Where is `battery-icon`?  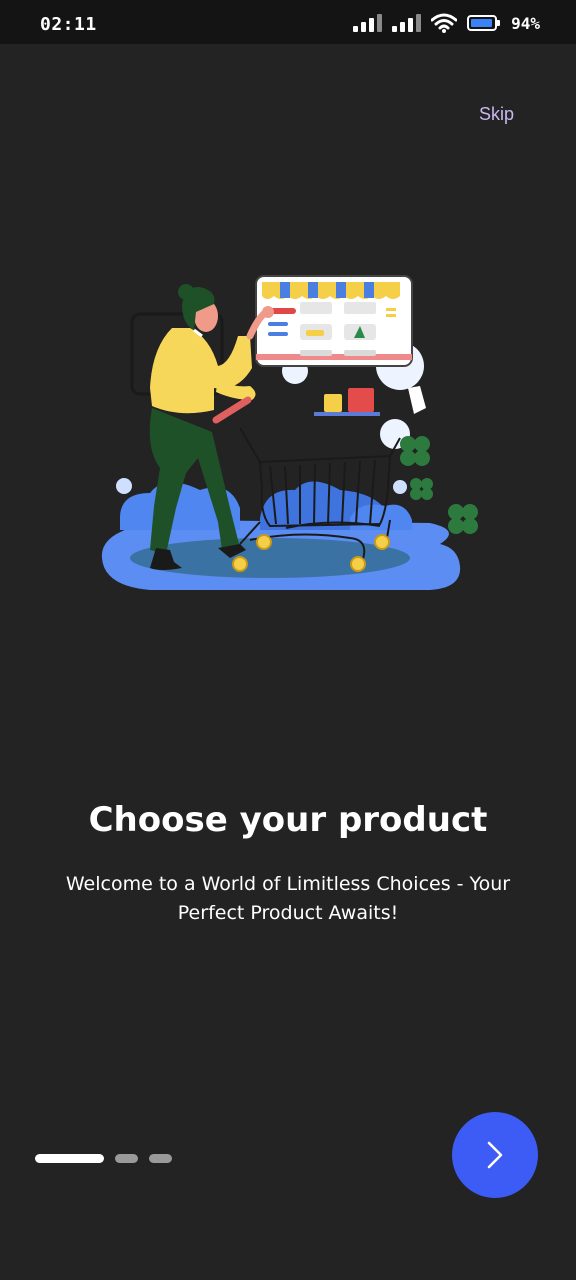 battery-icon is located at coordinates (484, 23).